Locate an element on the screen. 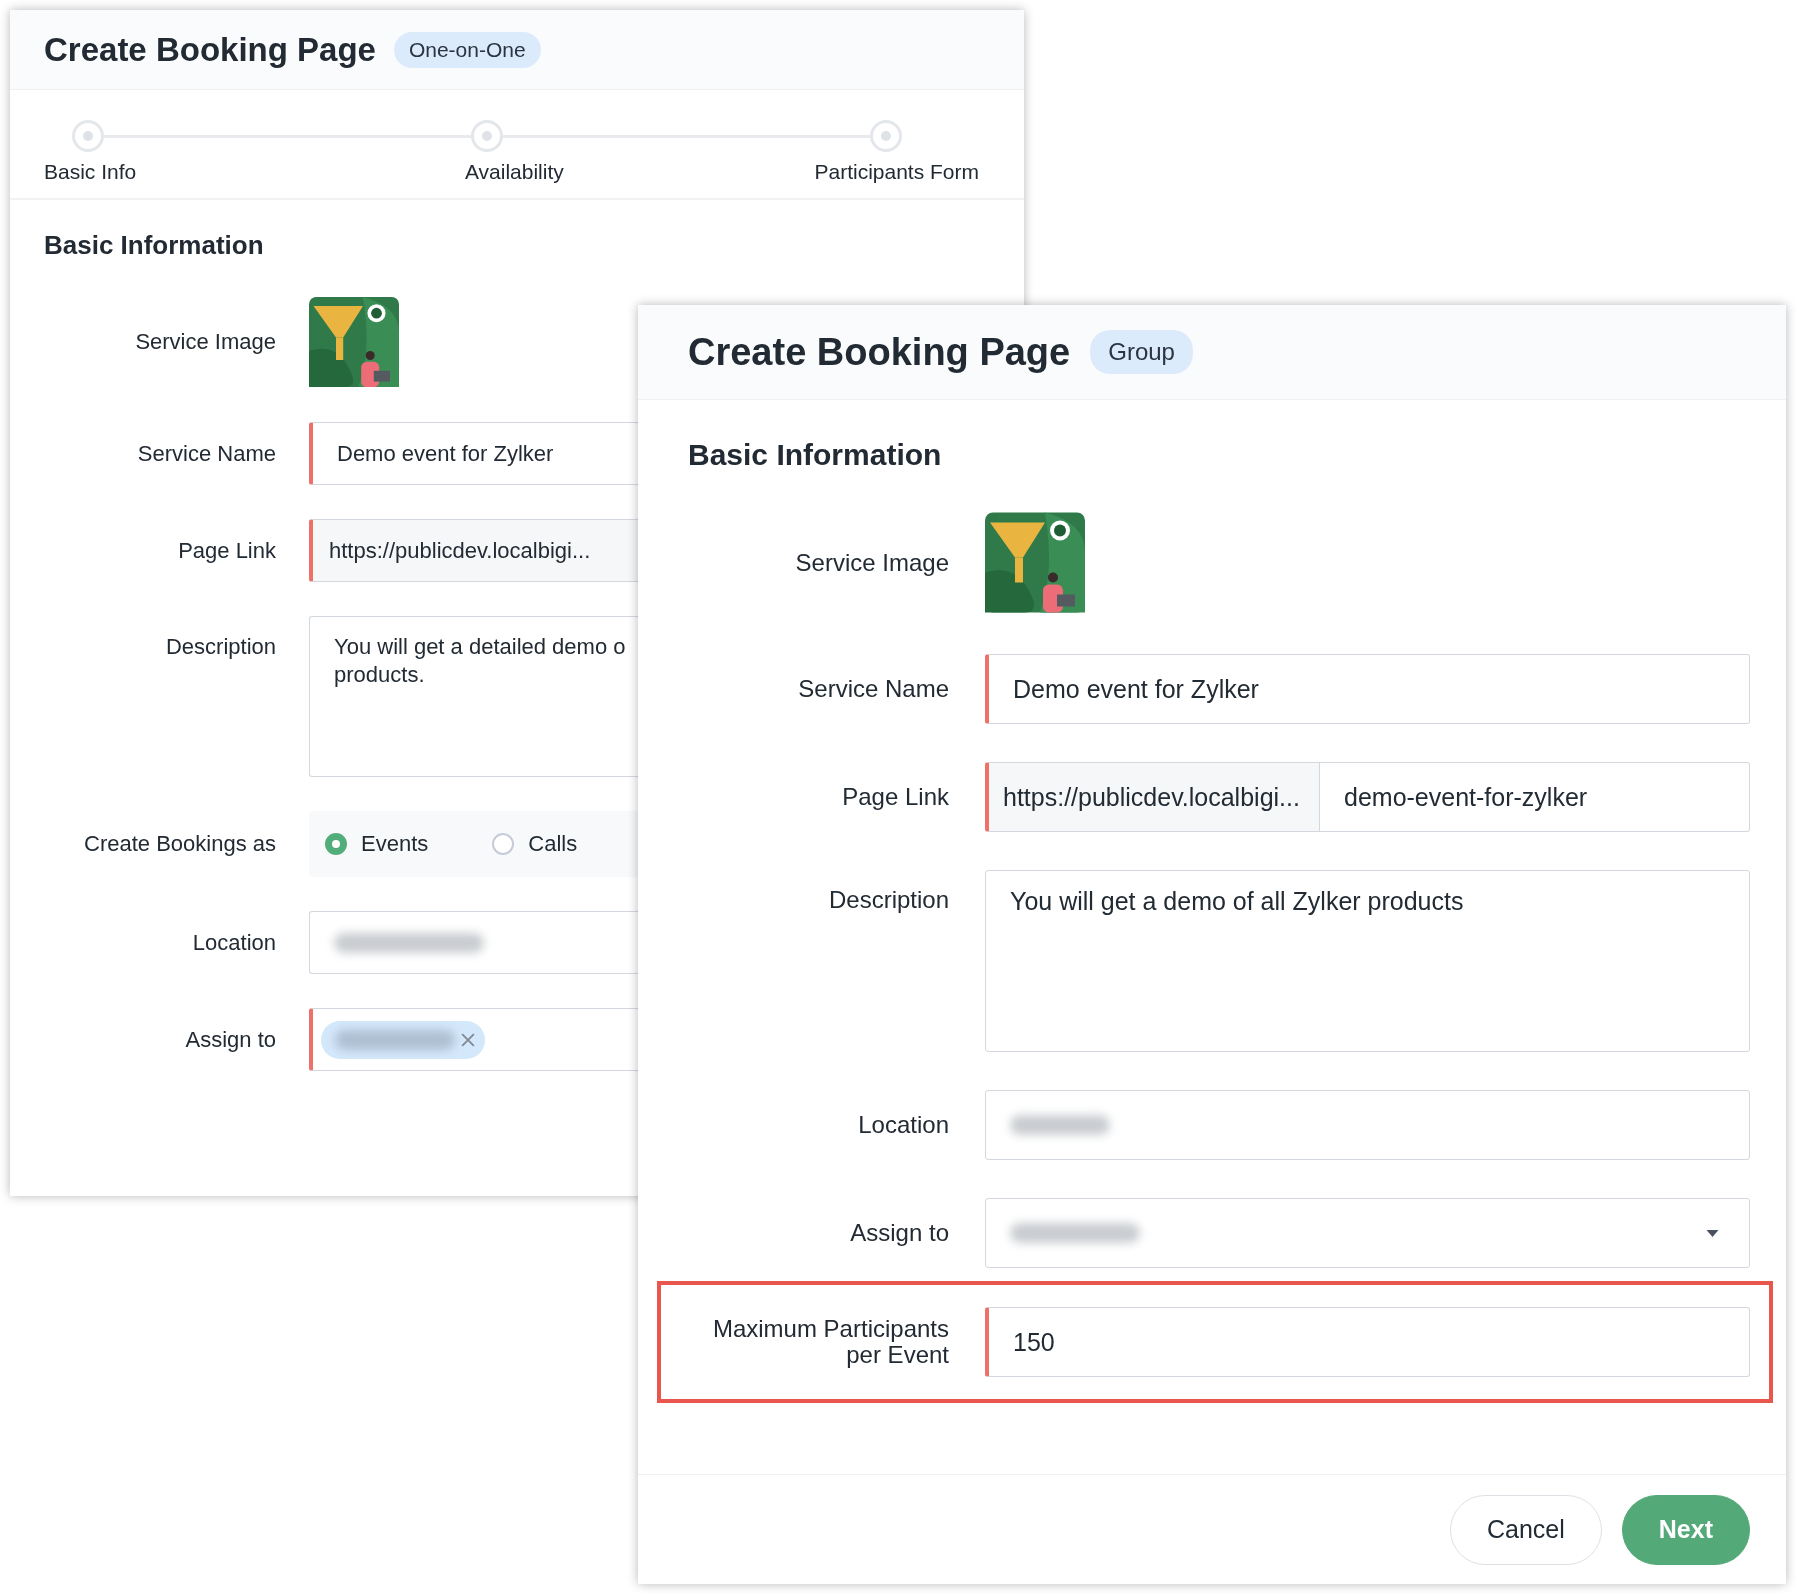 The image size is (1796, 1594). field-value: You will get a detailed demo o products. is located at coordinates (480, 661).